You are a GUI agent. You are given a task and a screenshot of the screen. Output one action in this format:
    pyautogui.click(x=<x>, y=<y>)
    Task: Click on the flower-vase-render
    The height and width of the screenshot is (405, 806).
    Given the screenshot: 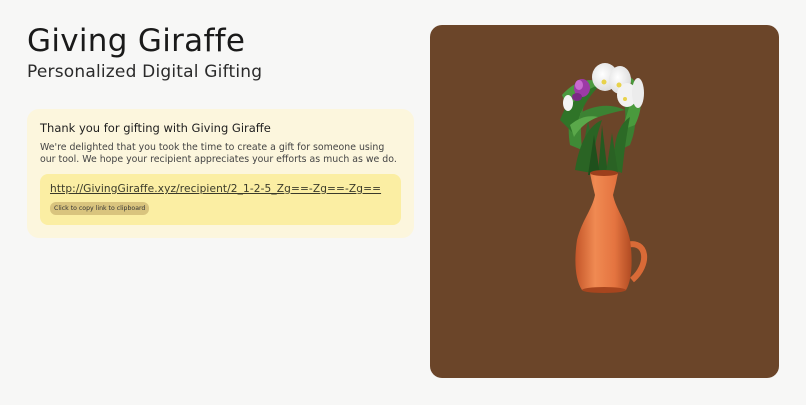 What is the action you would take?
    pyautogui.click(x=604, y=178)
    